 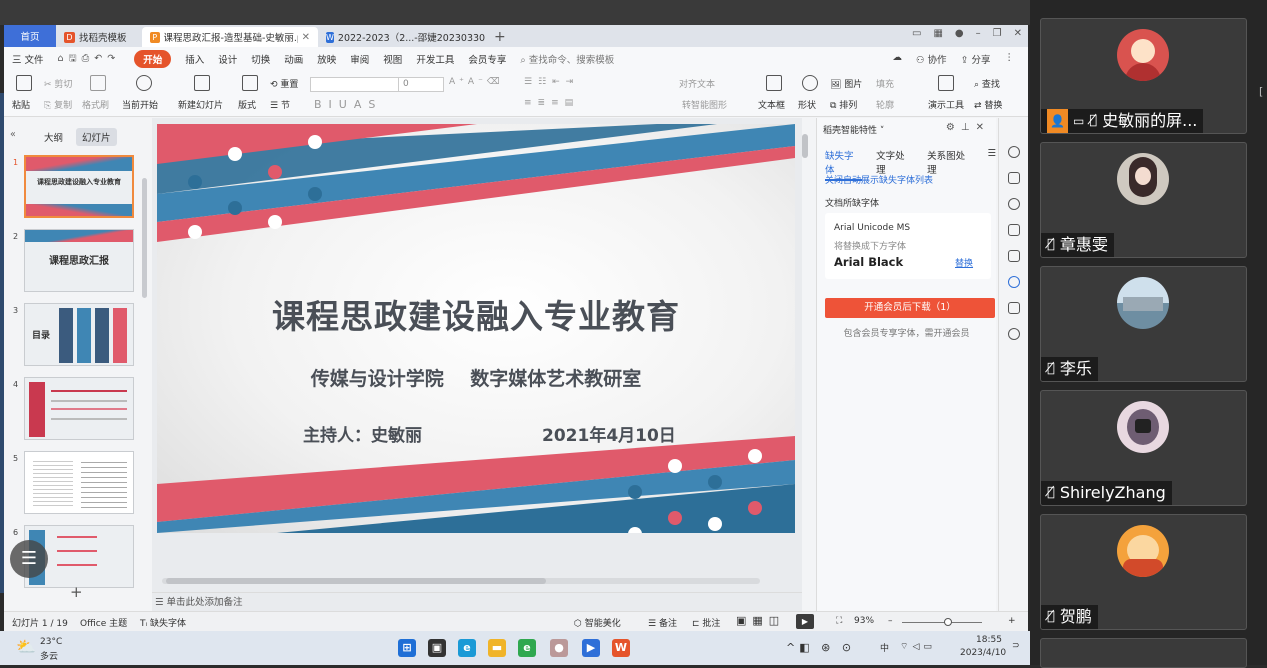 I want to click on notes-button: ☰ 备注, so click(x=662, y=622).